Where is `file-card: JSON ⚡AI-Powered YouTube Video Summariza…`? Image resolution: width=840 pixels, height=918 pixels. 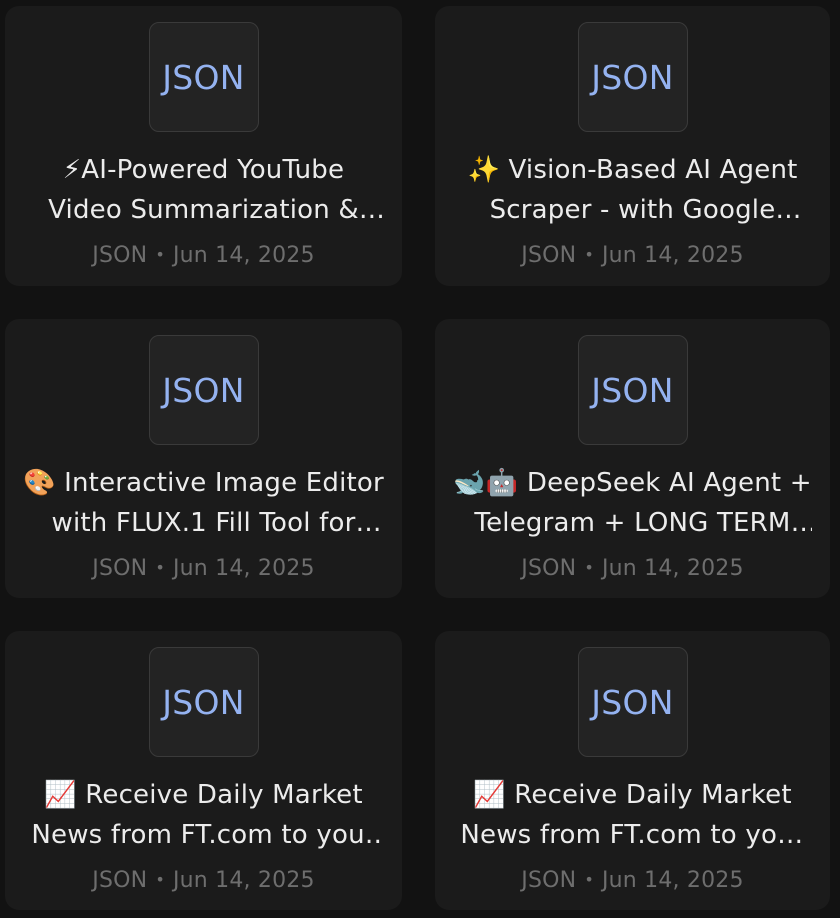 file-card: JSON ⚡AI-Powered YouTube Video Summariza… is located at coordinates (203, 146).